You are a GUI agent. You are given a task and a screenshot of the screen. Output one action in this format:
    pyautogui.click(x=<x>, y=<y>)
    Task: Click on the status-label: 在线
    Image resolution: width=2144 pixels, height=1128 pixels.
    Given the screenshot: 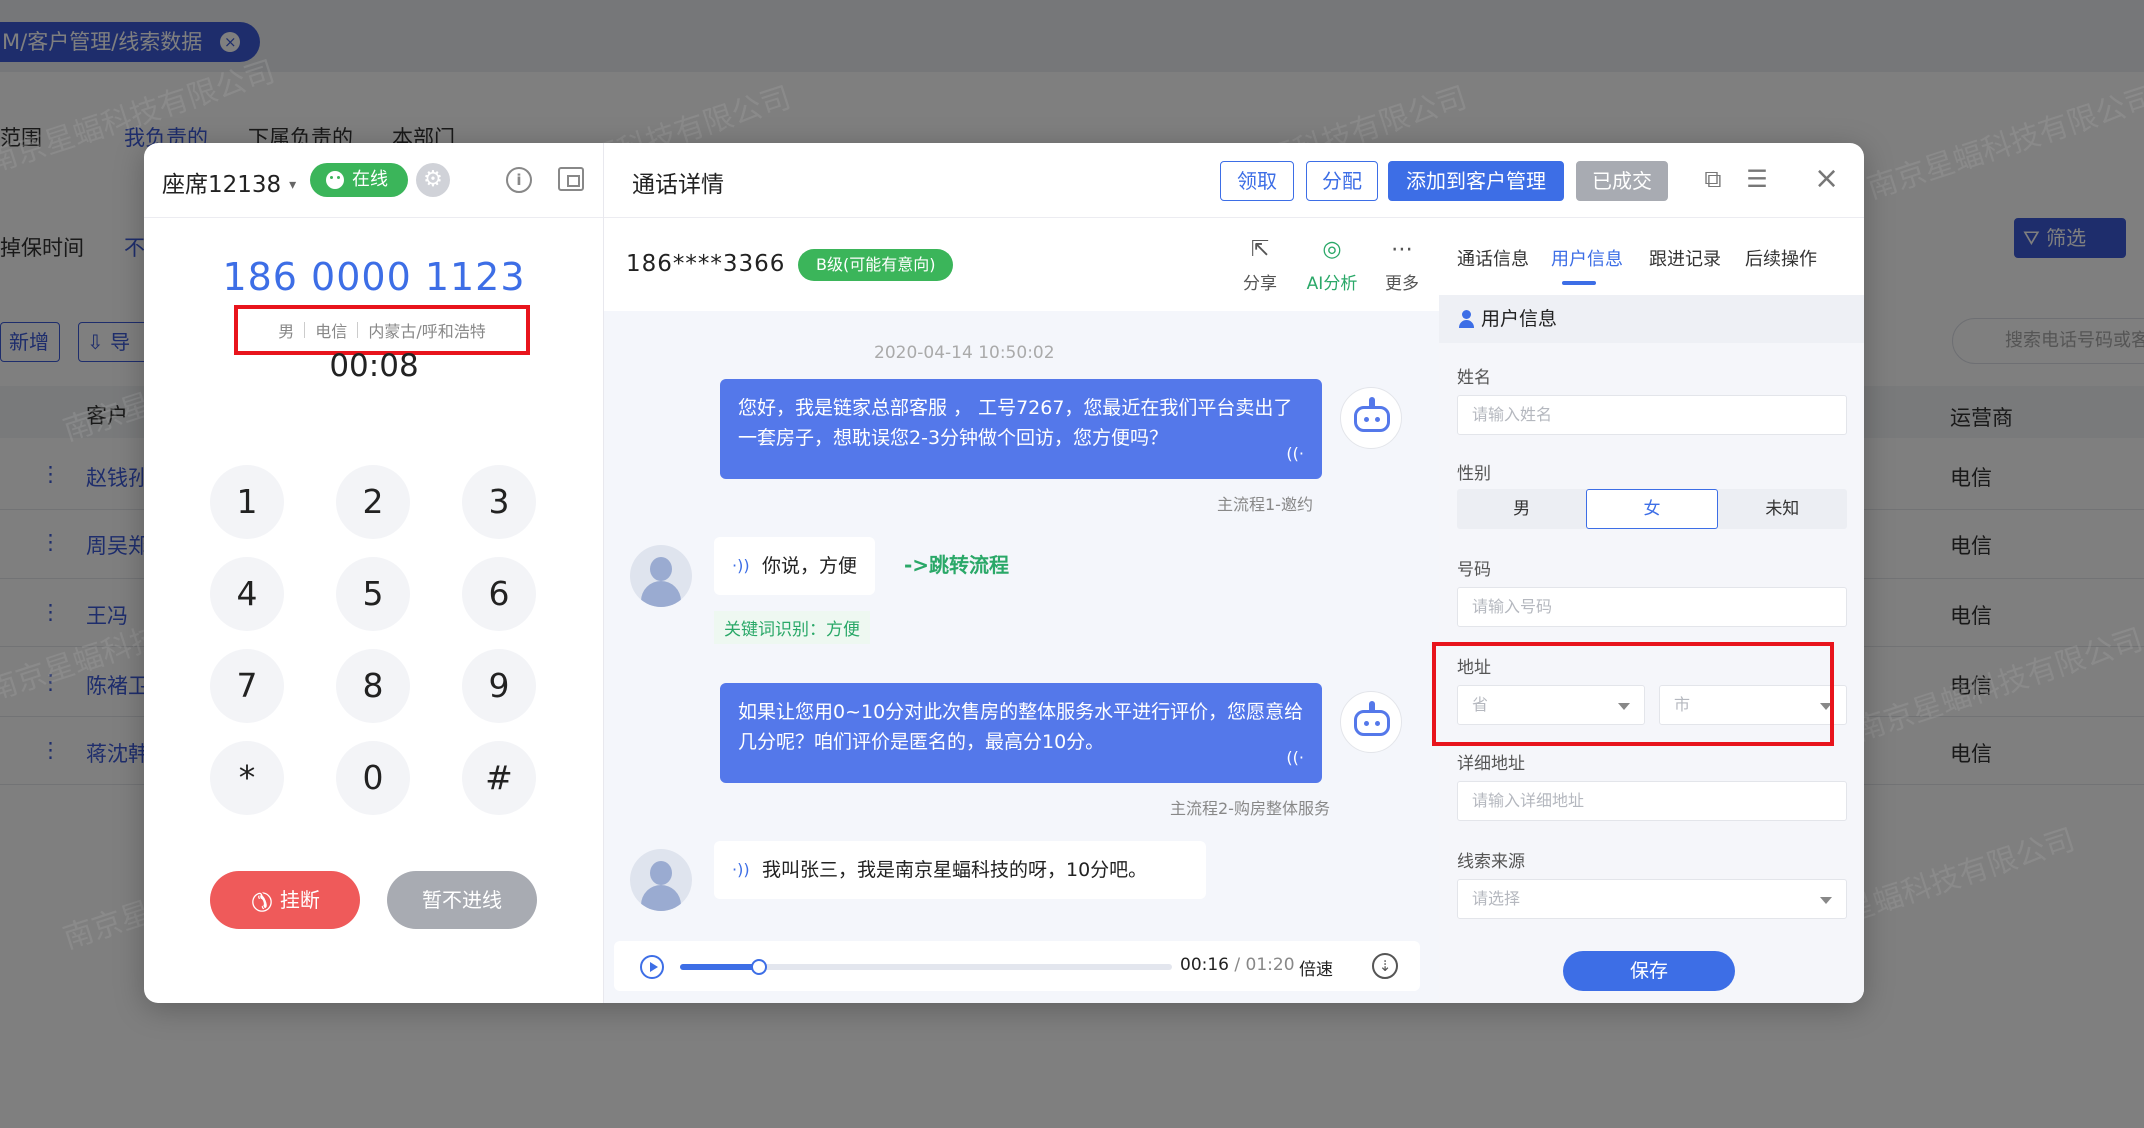 What is the action you would take?
    pyautogui.click(x=370, y=179)
    